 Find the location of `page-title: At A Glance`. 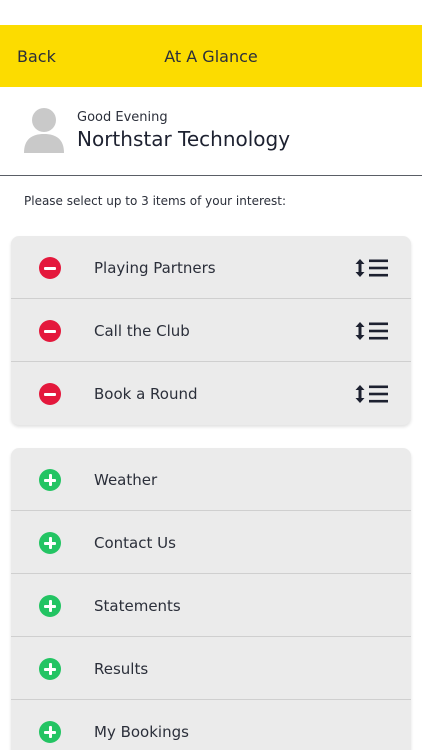

page-title: At A Glance is located at coordinates (211, 56).